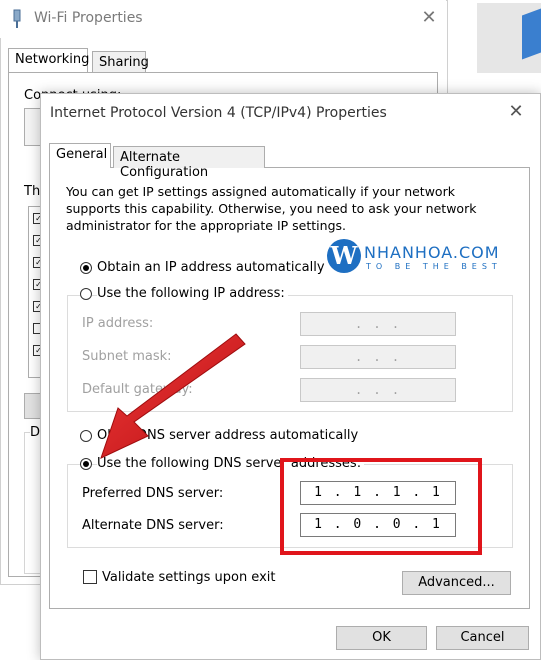  Describe the element at coordinates (482, 638) in the screenshot. I see `cancel-button: Cancel` at that location.